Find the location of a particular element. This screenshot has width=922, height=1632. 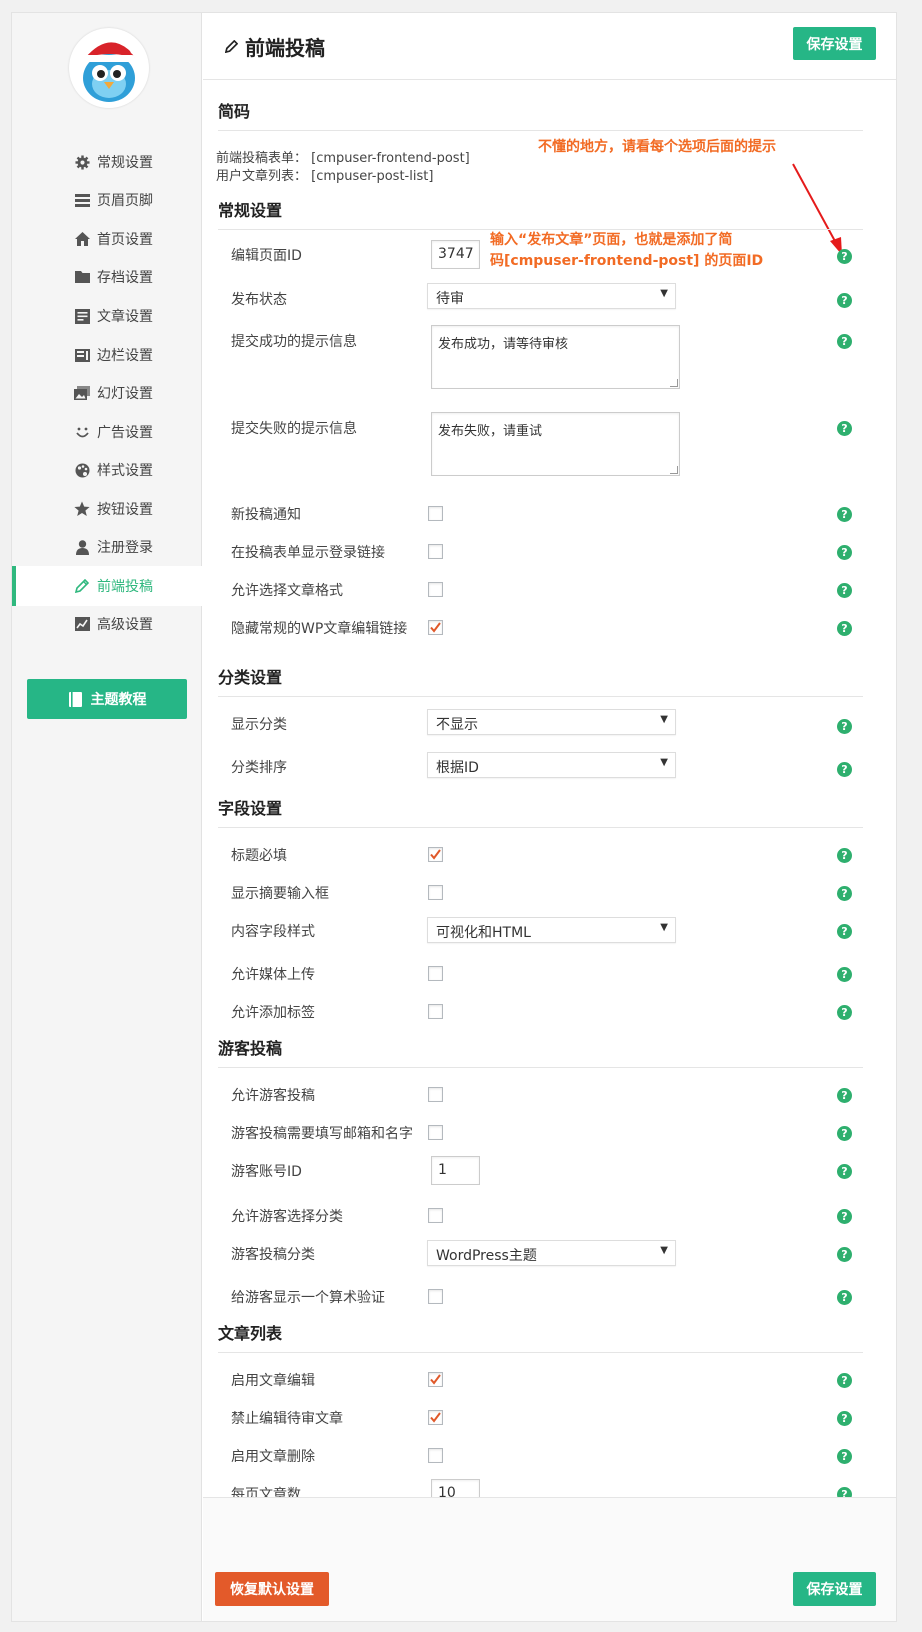

hide-wp-edit-label: 隐藏常规的WP文章编辑链接 is located at coordinates (319, 629).